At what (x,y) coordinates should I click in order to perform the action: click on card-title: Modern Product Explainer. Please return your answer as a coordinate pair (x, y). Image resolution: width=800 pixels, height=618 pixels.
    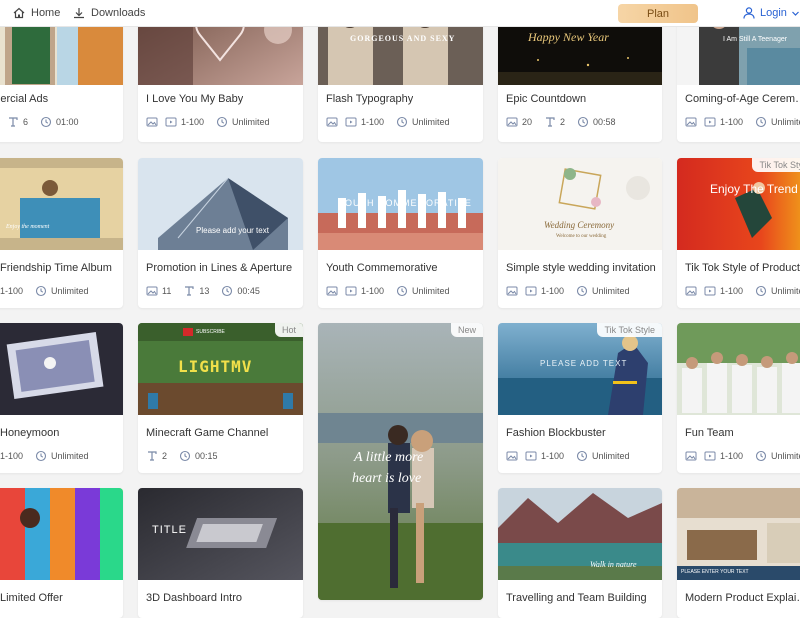
    Looking at the image, I should click on (742, 598).